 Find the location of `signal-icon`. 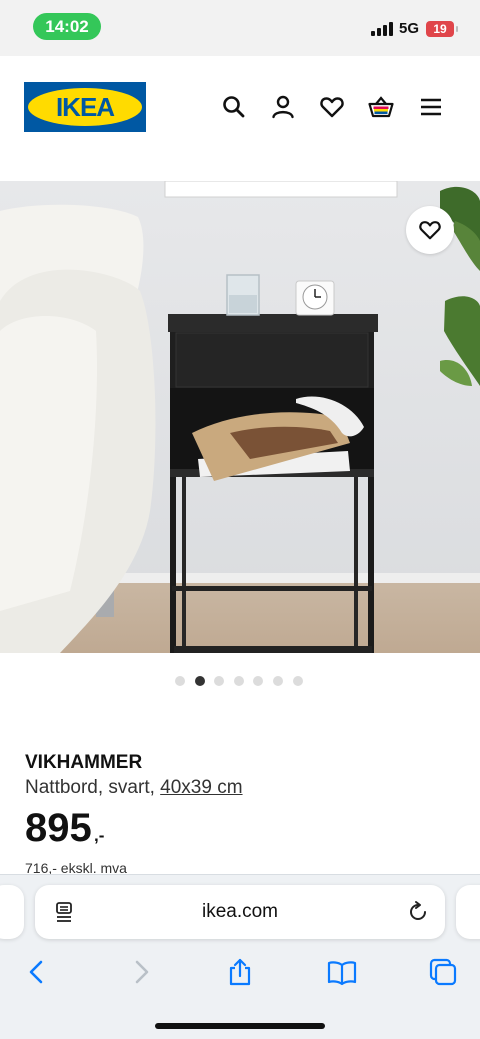

signal-icon is located at coordinates (382, 29).